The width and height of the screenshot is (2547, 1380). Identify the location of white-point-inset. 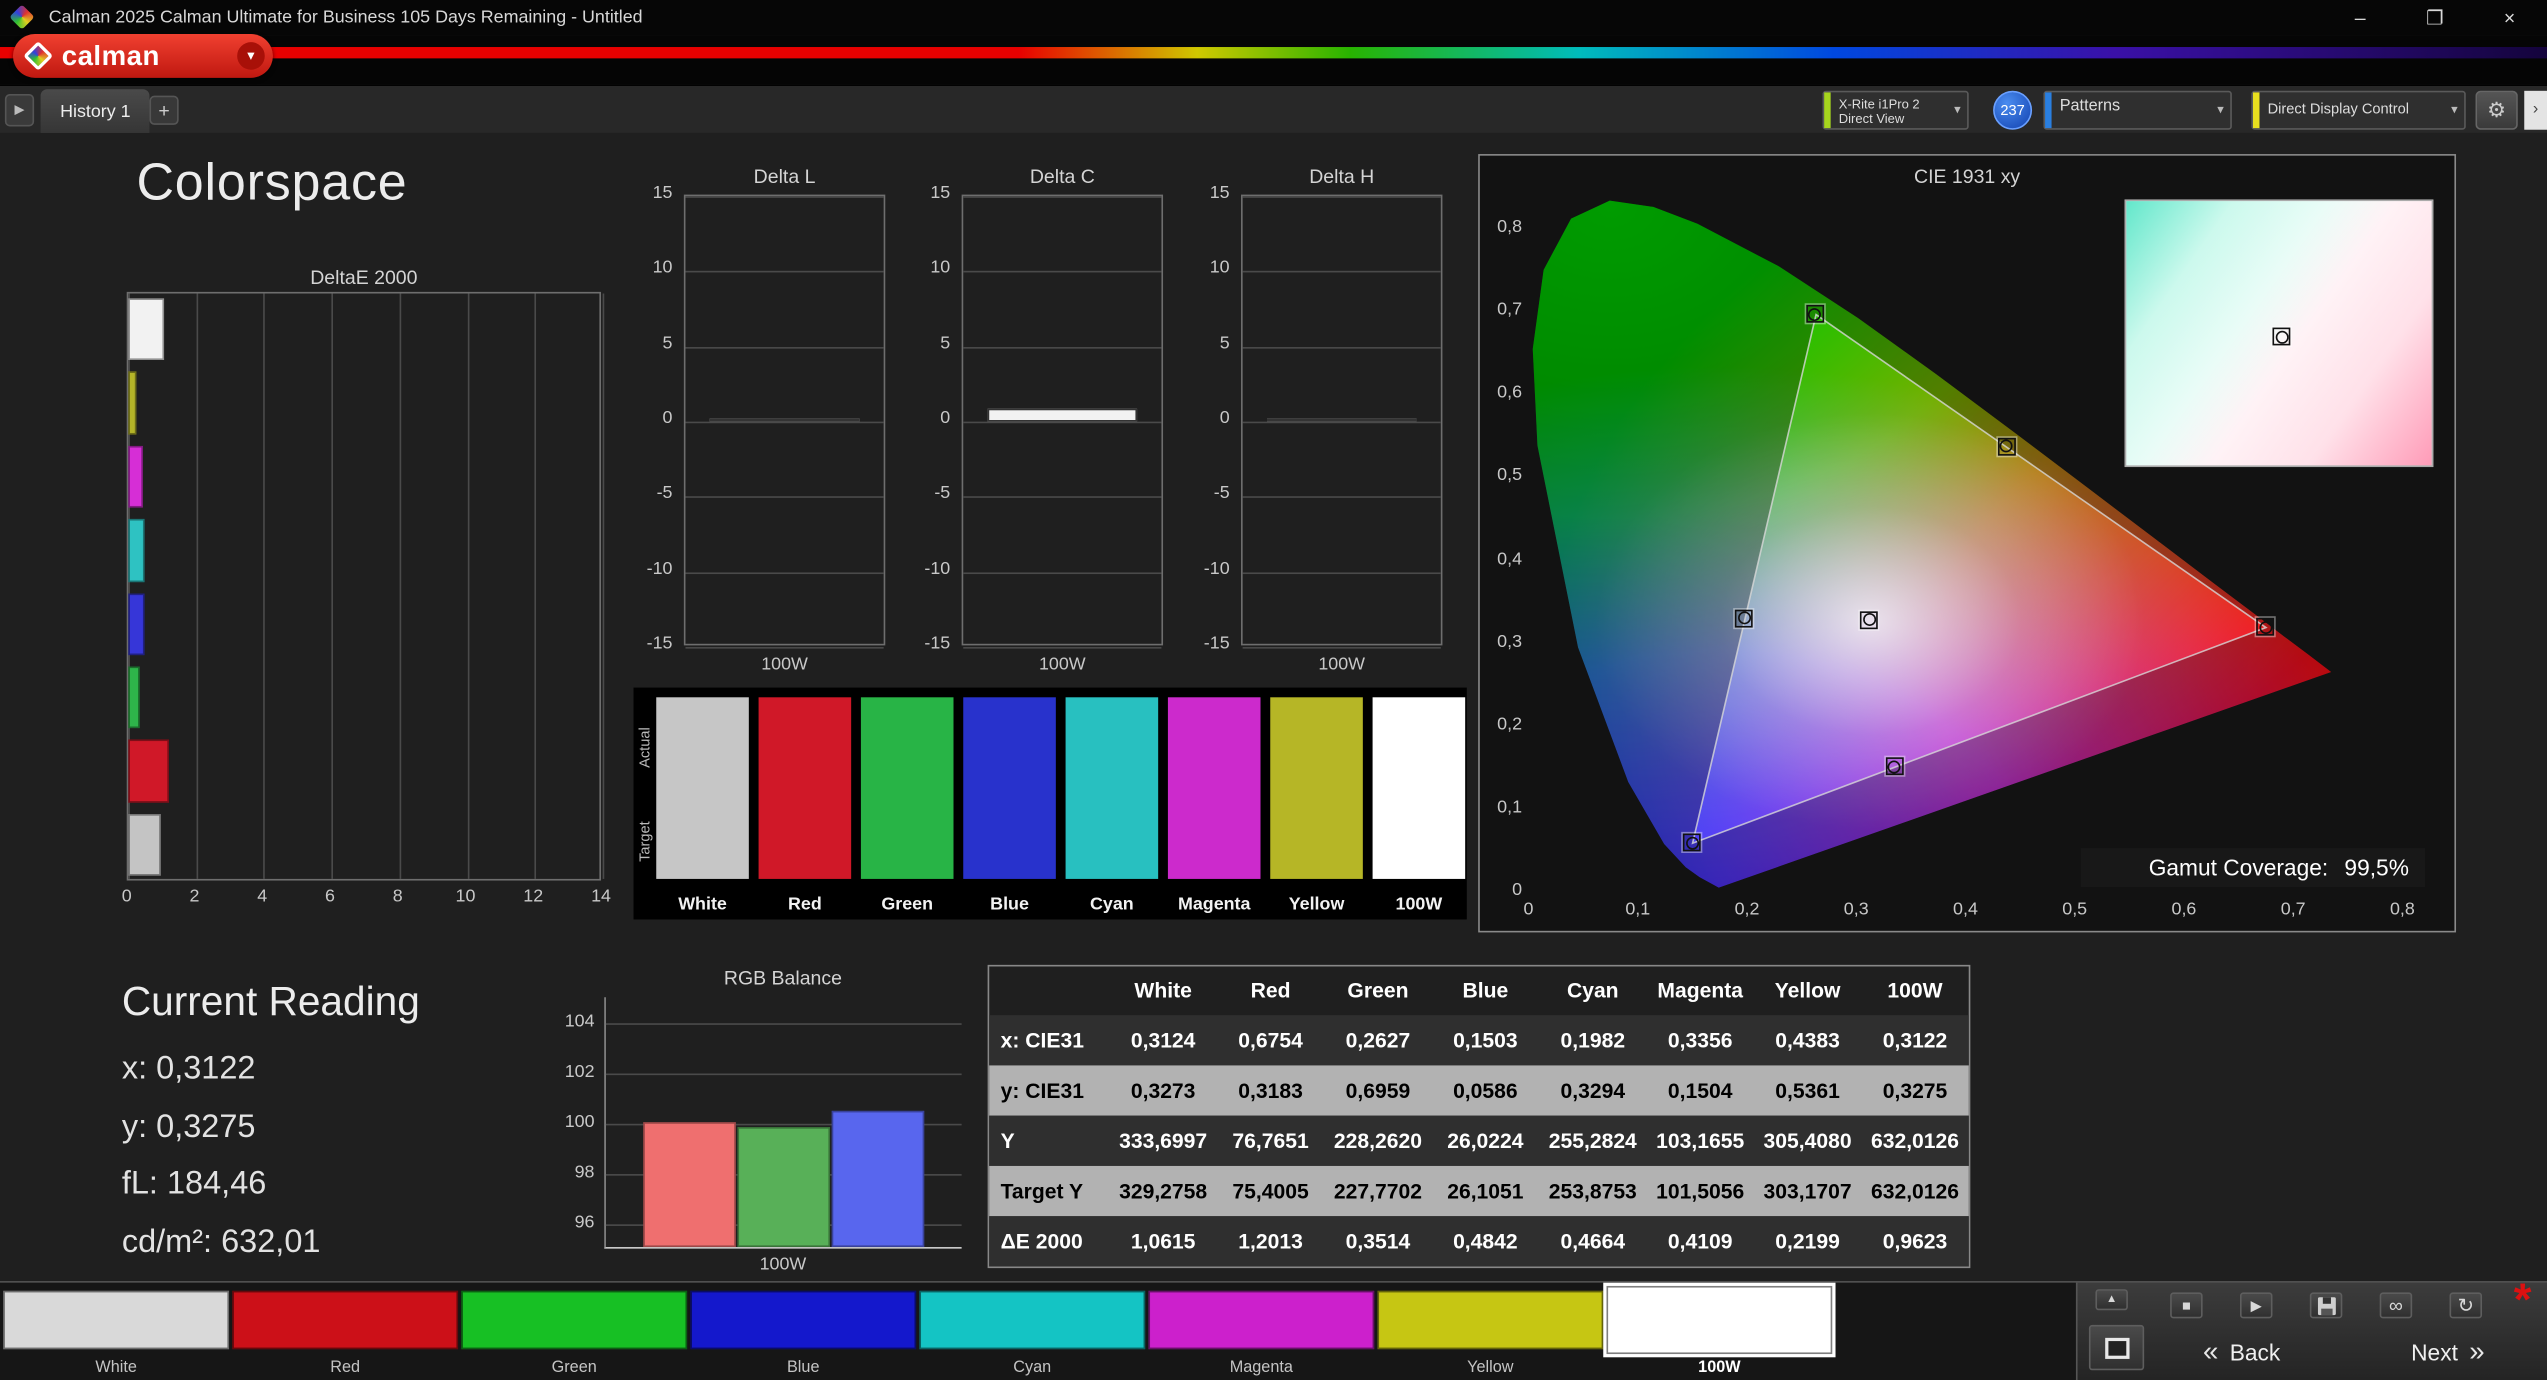
(2279, 333).